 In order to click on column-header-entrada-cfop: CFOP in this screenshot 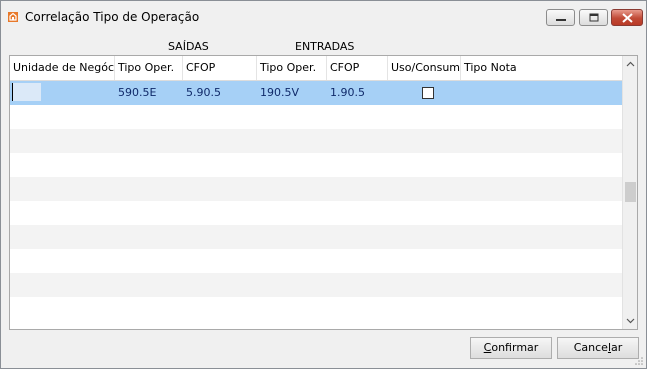, I will do `click(357, 68)`.